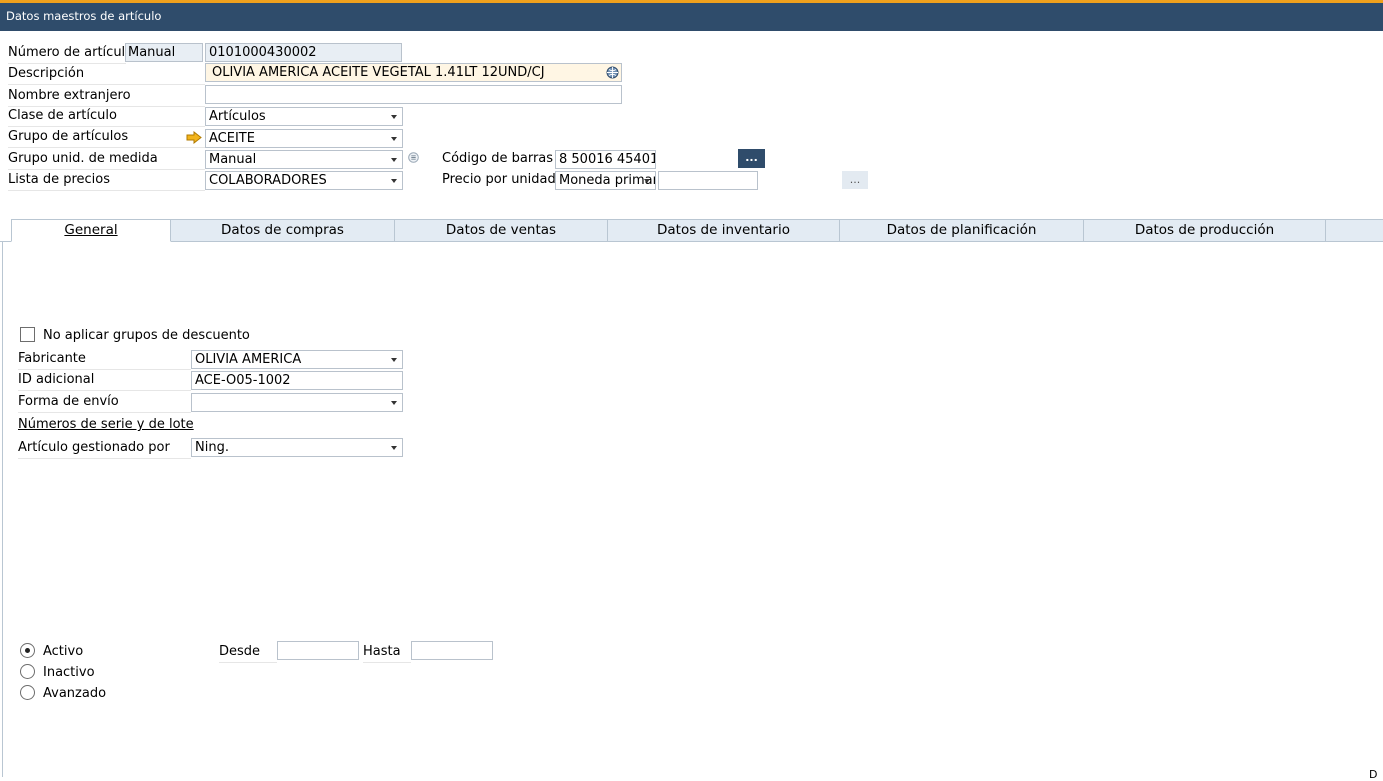  I want to click on item-number-field: 0101000430002, so click(303, 52).